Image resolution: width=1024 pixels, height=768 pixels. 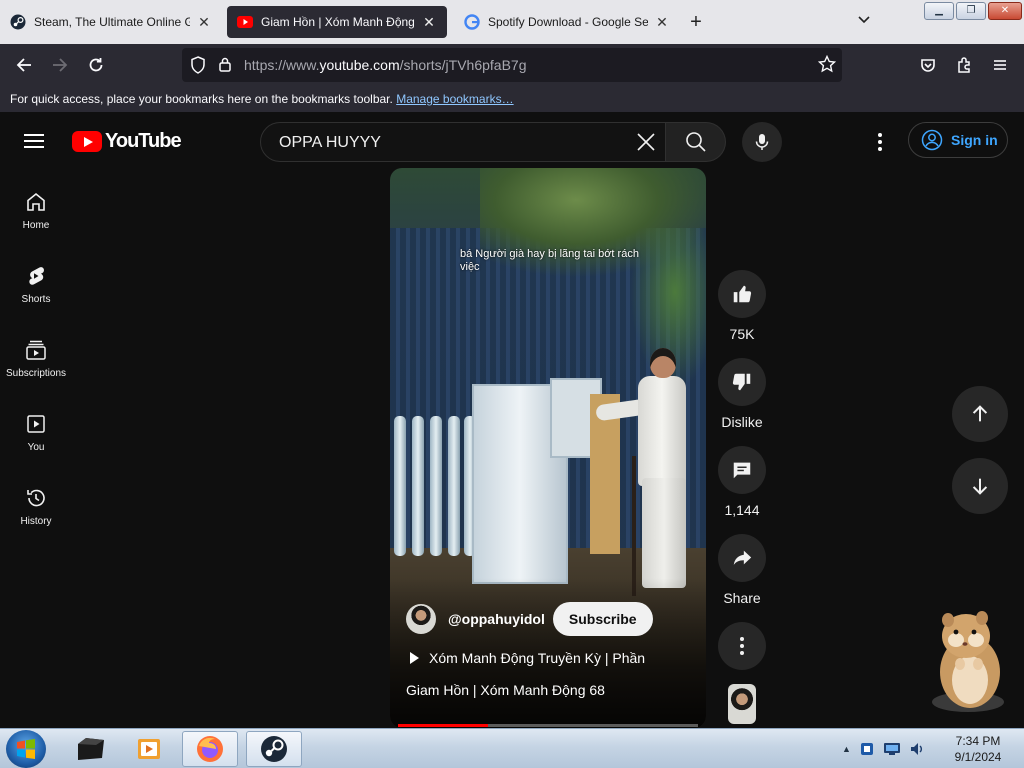 What do you see at coordinates (36, 373) in the screenshot?
I see `sidebar-label: Subscriptions` at bounding box center [36, 373].